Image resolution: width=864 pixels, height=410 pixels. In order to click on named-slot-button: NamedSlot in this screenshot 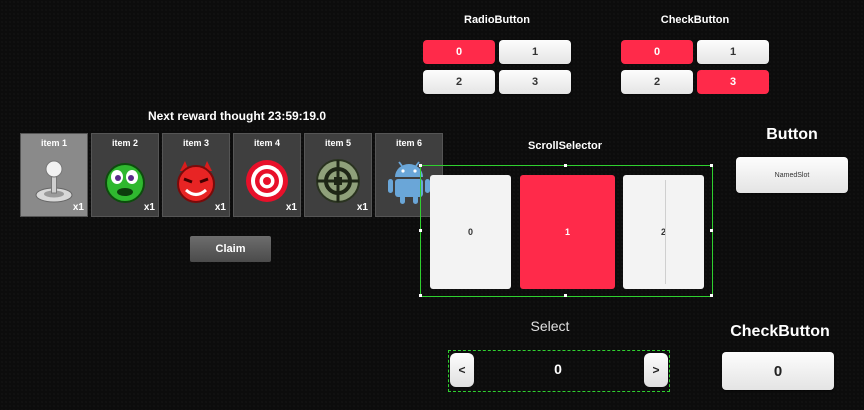, I will do `click(792, 175)`.